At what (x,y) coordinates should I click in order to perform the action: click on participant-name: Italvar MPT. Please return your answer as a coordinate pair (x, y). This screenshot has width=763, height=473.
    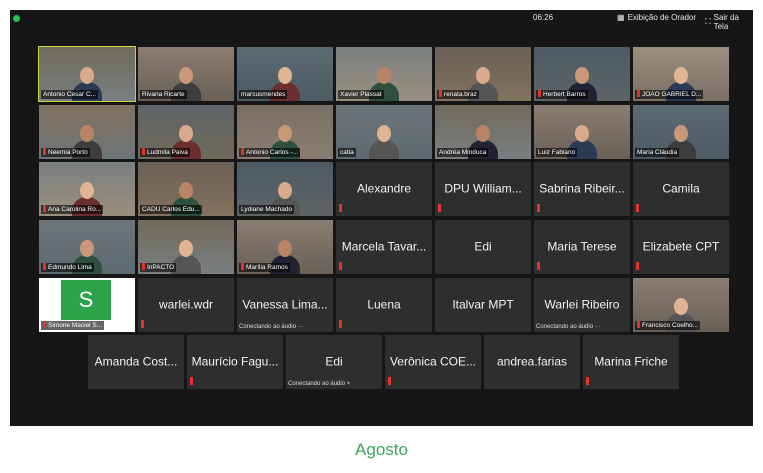
    Looking at the image, I should click on (483, 304).